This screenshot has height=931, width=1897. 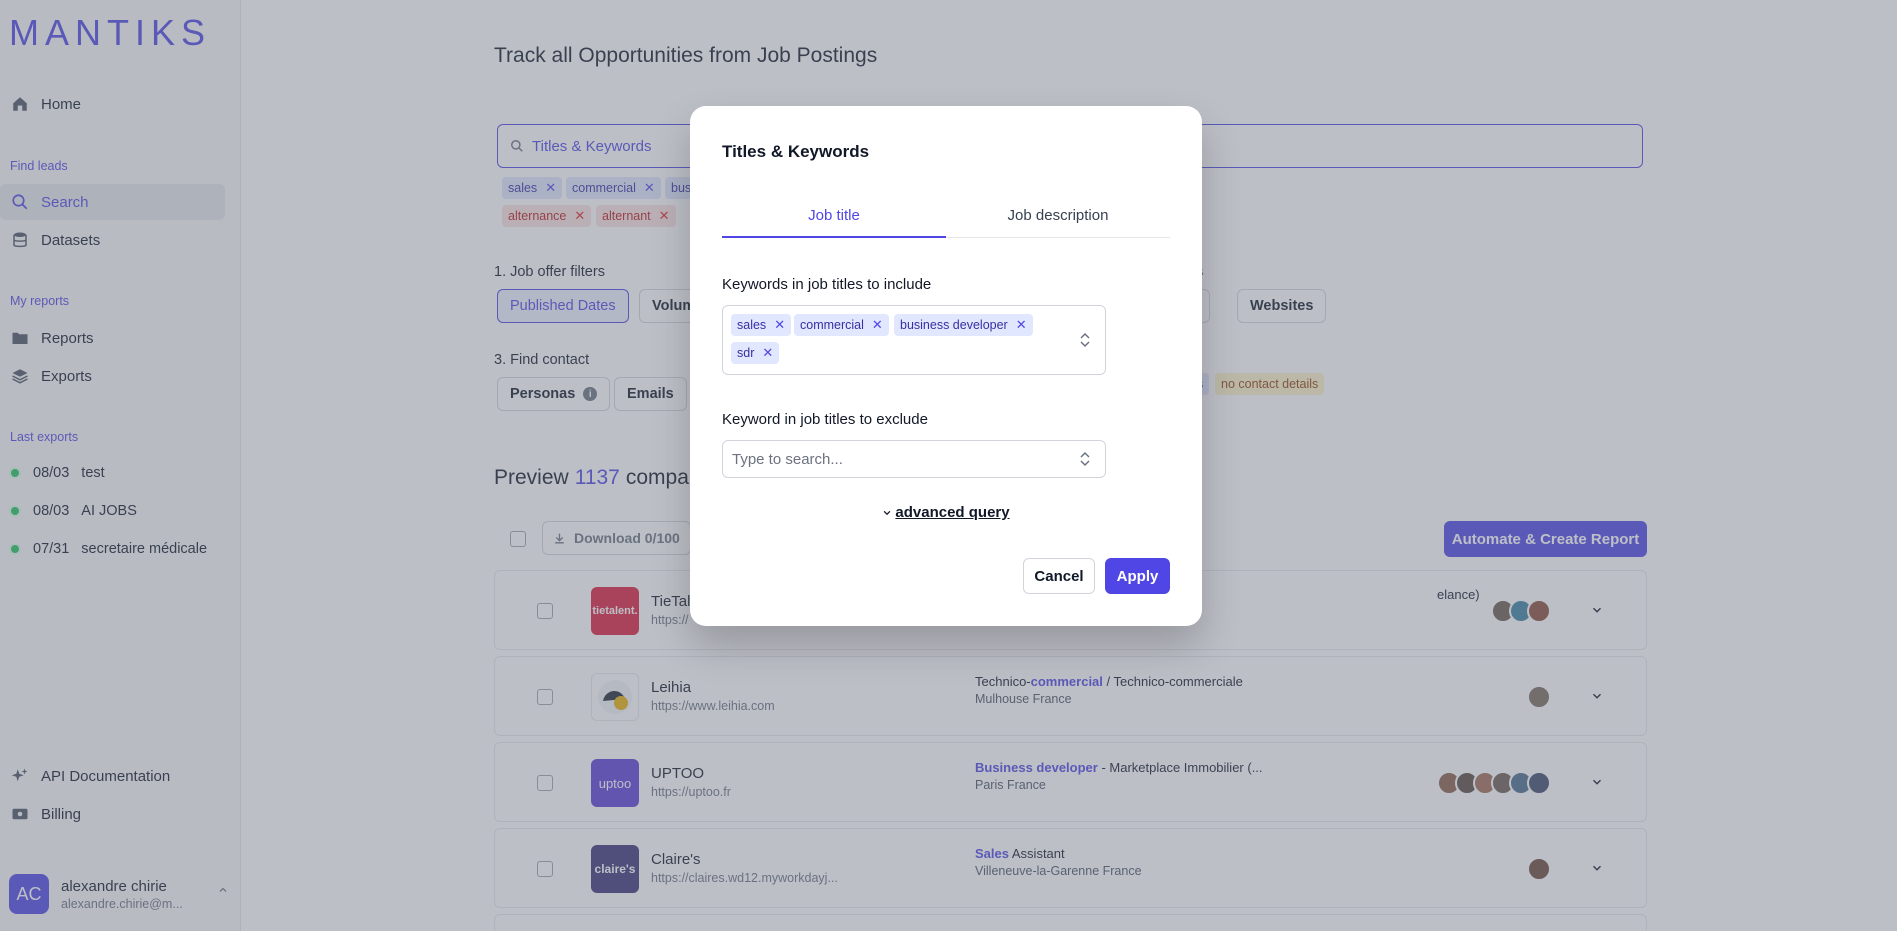 I want to click on exclude-keywords-label: Keyword in job titles to exclude, so click(x=825, y=419).